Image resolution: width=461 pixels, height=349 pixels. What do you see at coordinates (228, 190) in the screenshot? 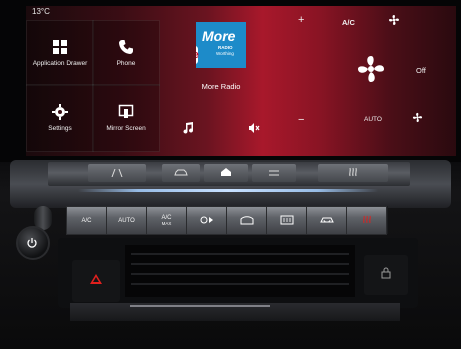
I see `ambient-light-bar` at bounding box center [228, 190].